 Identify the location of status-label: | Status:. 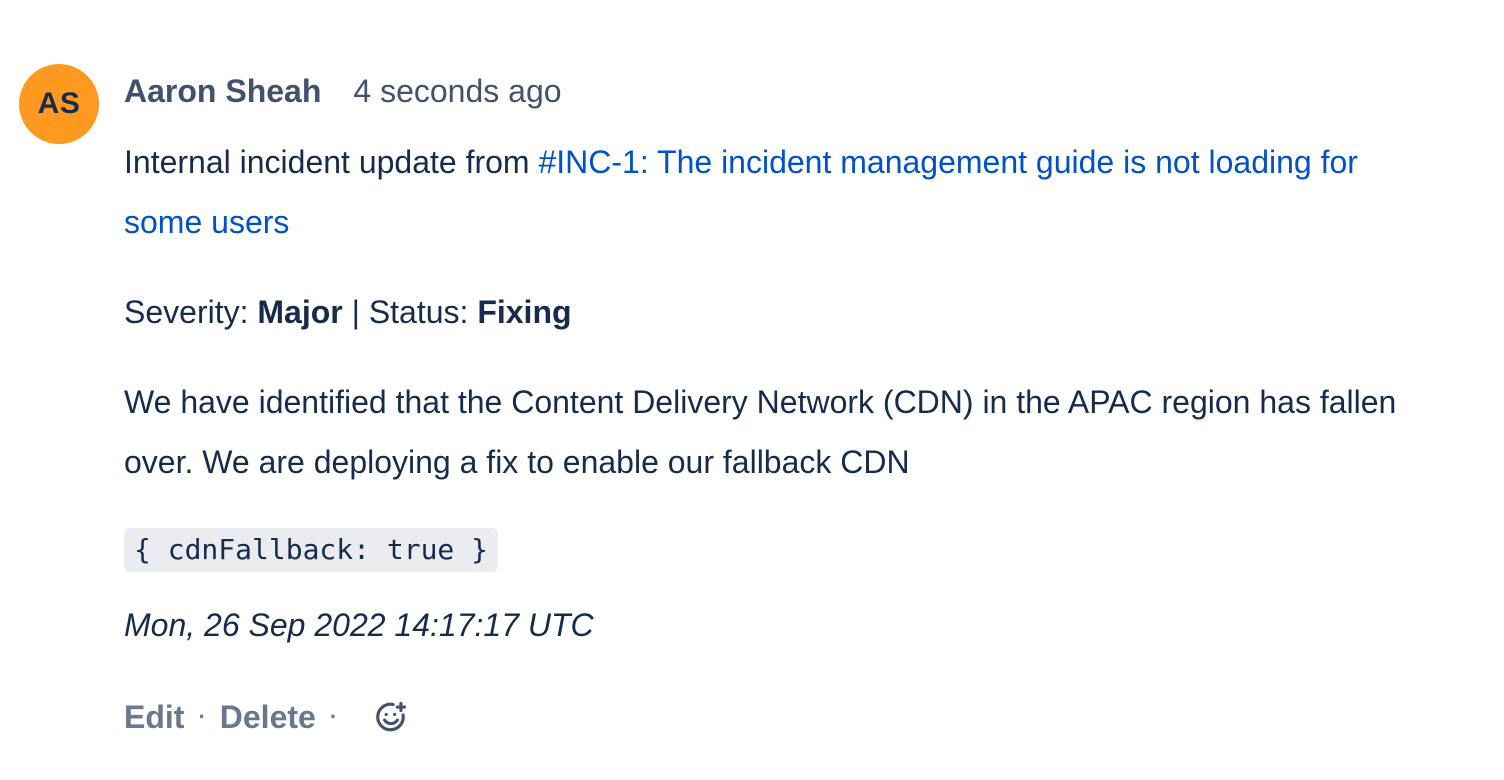
(410, 312).